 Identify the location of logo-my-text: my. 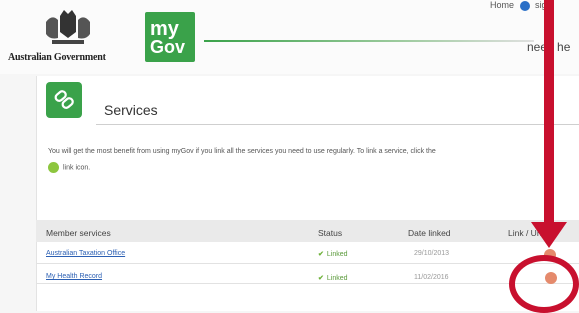
(164, 29).